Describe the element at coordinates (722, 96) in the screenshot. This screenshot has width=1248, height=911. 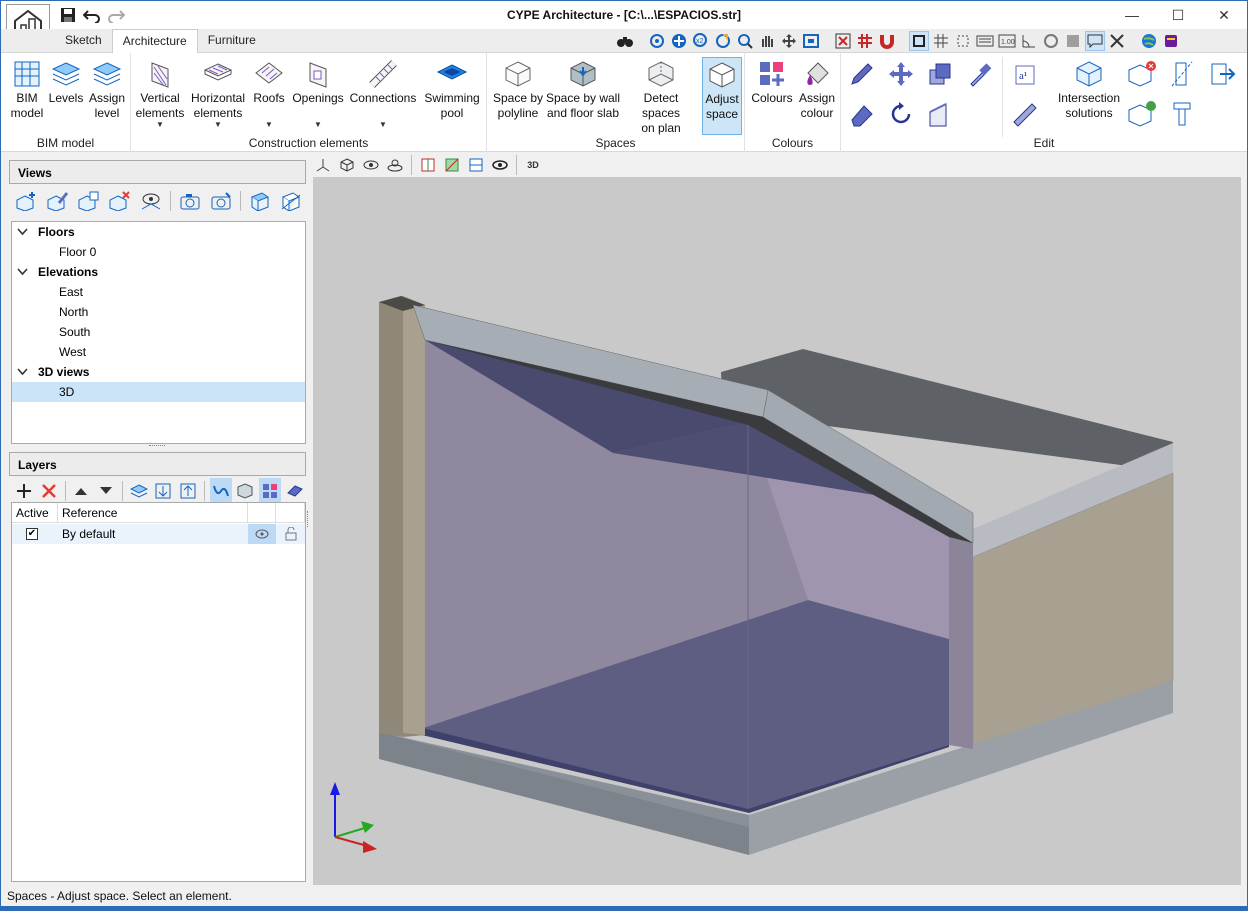
I see `adjust-space-button: Adjust space` at that location.